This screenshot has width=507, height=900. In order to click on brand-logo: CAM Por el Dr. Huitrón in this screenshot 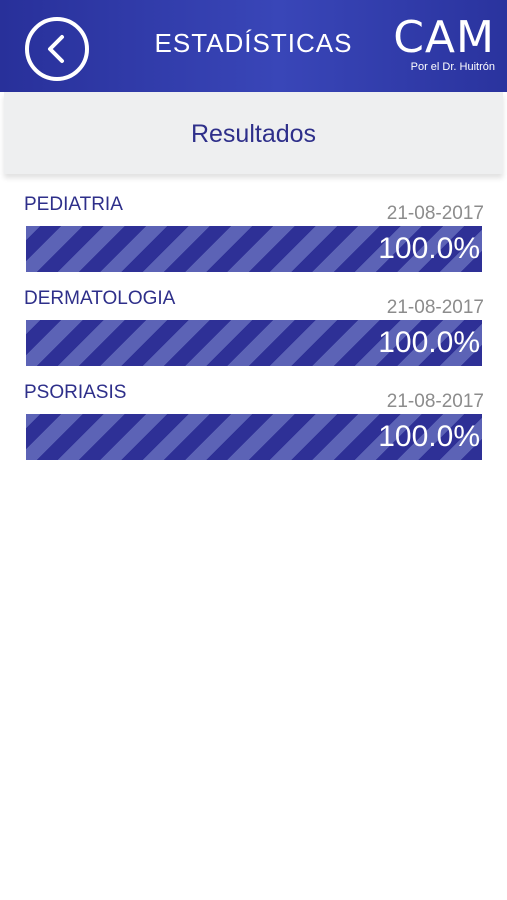, I will do `click(441, 46)`.